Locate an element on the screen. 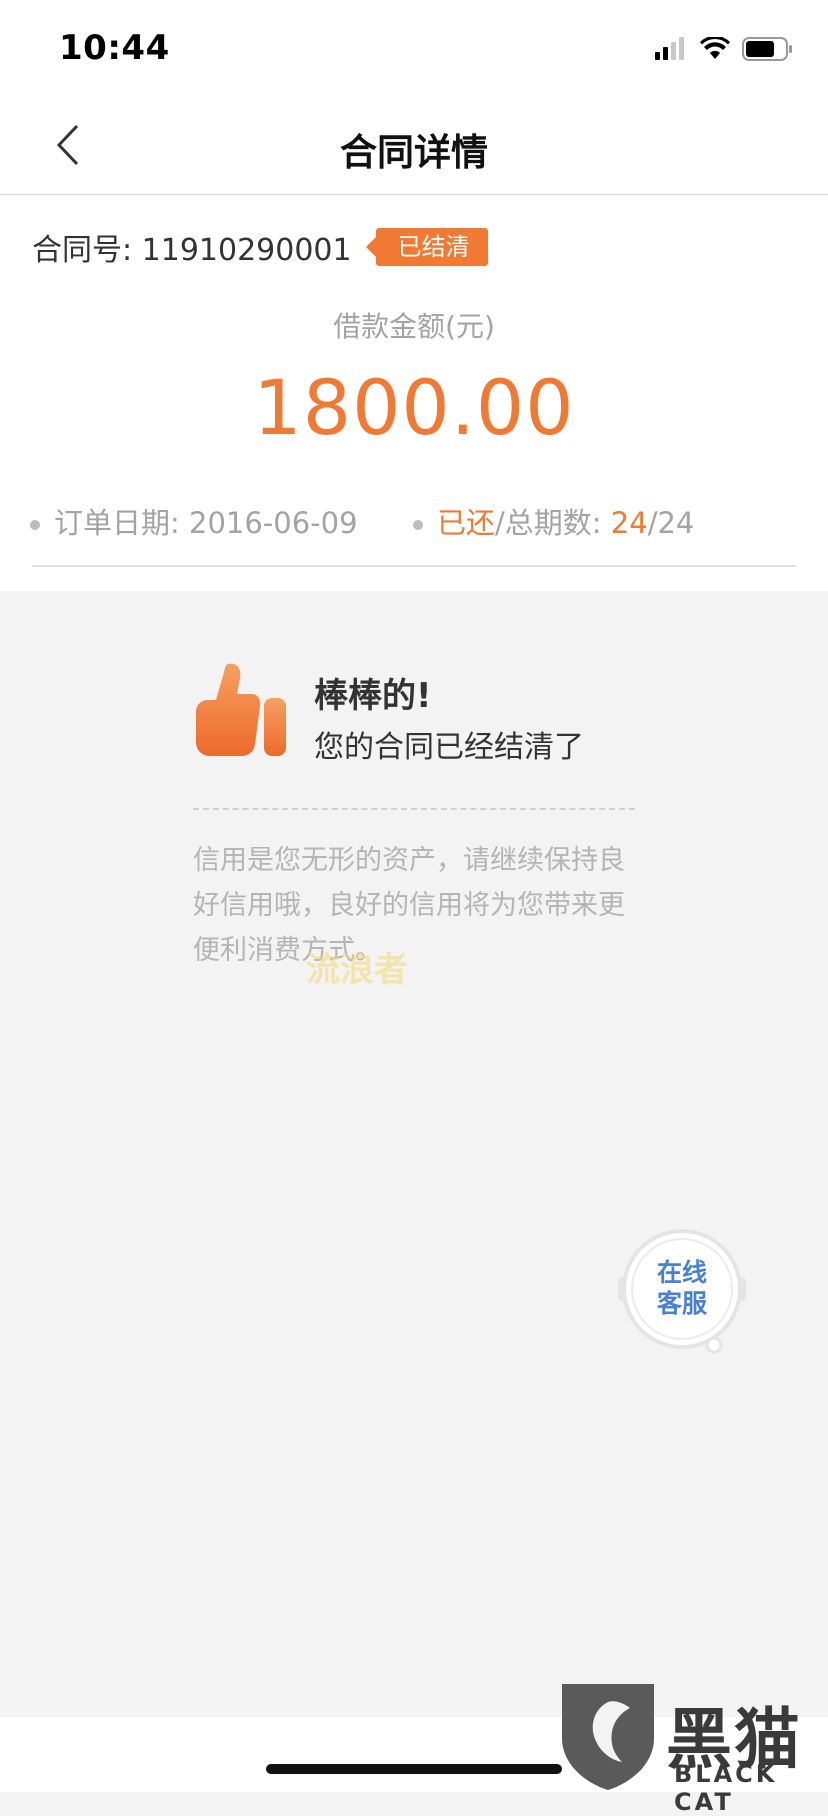  order-date-item: 订单日期: 2016-06-09 is located at coordinates (194, 521).